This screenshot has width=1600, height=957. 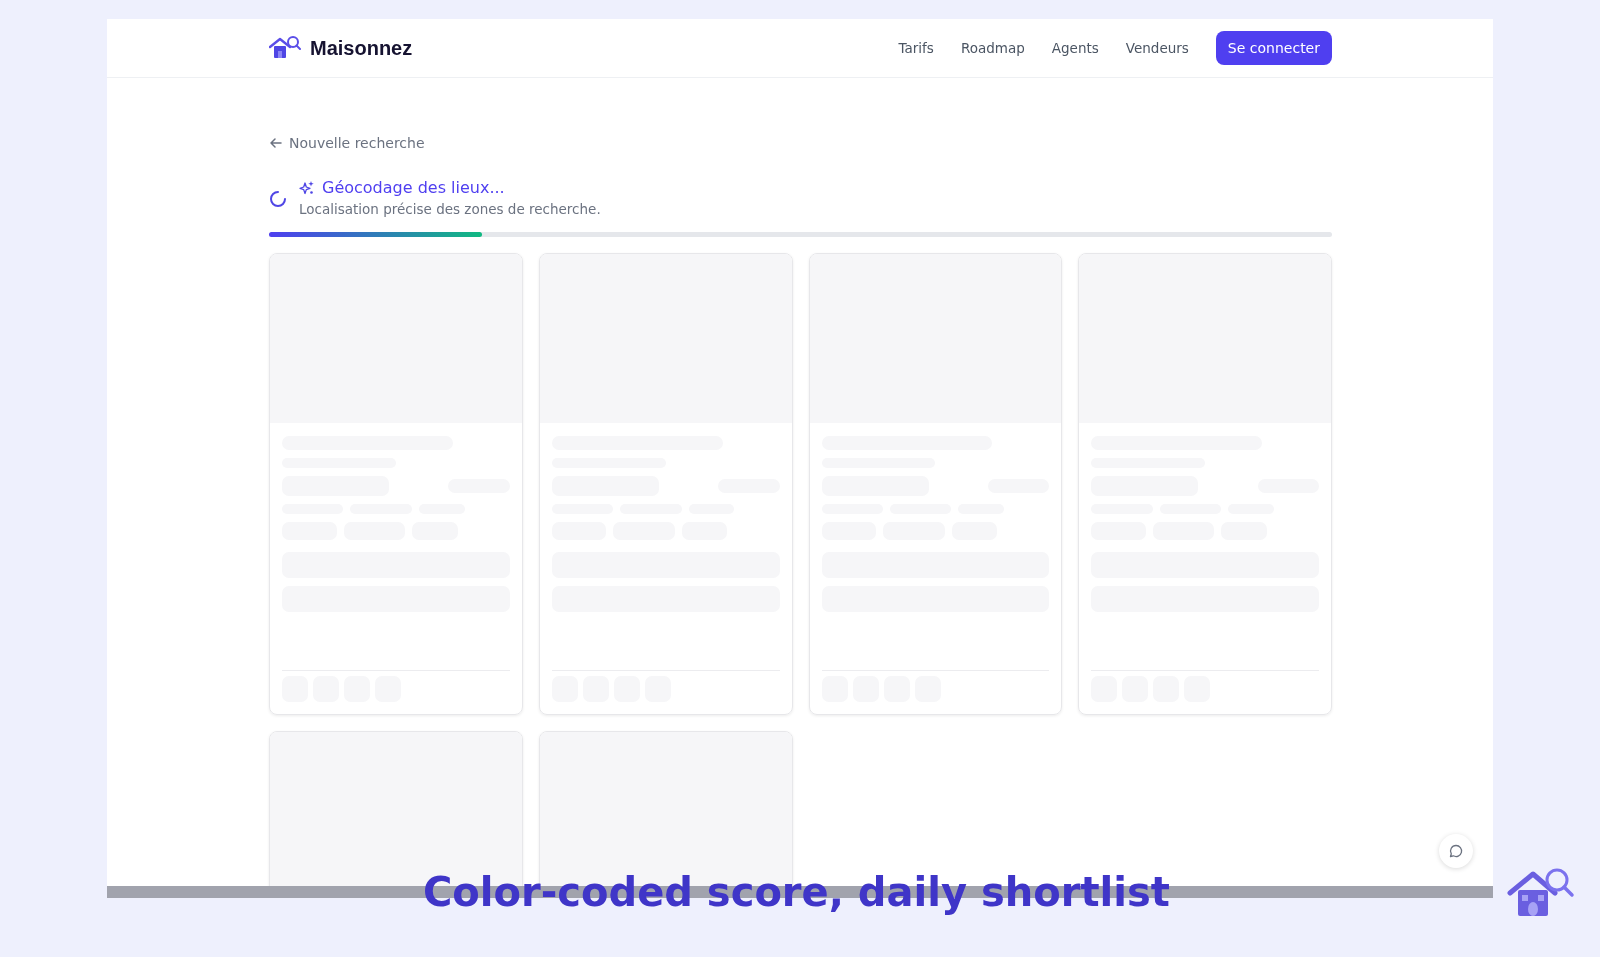 I want to click on chat-icon, so click(x=1456, y=851).